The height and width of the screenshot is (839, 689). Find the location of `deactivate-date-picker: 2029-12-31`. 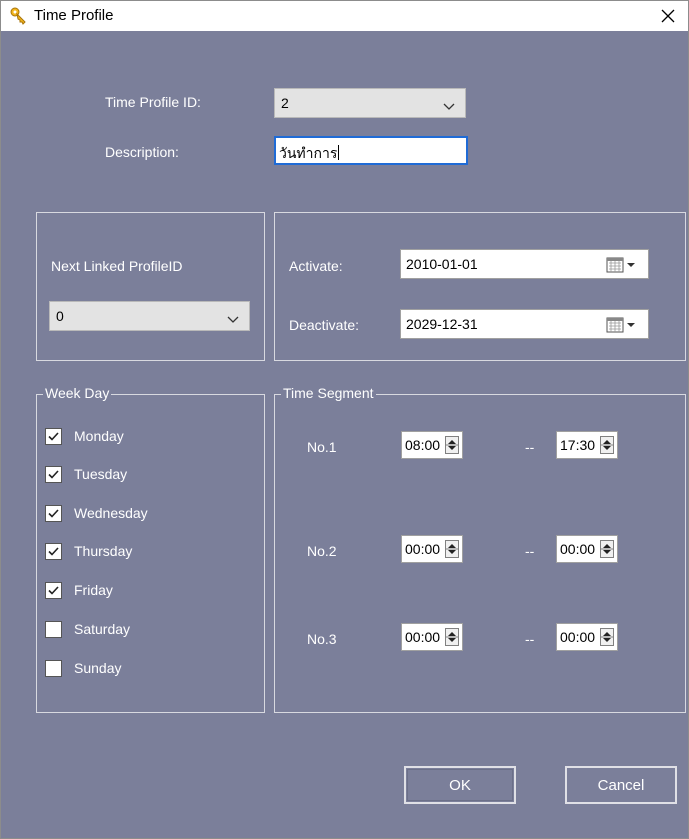

deactivate-date-picker: 2029-12-31 is located at coordinates (524, 324).